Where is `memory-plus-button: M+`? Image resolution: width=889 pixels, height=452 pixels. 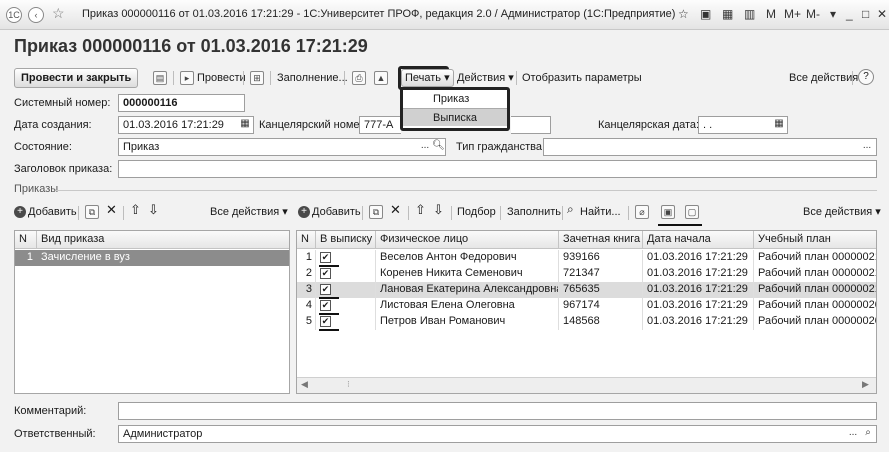 memory-plus-button: M+ is located at coordinates (792, 14).